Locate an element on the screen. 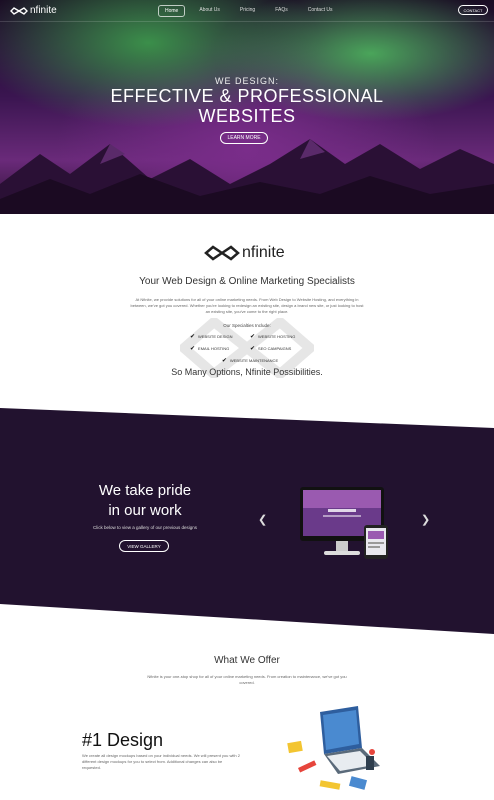 The width and height of the screenshot is (494, 800). hero-pre-title: WE DESIGN: is located at coordinates (246, 81).